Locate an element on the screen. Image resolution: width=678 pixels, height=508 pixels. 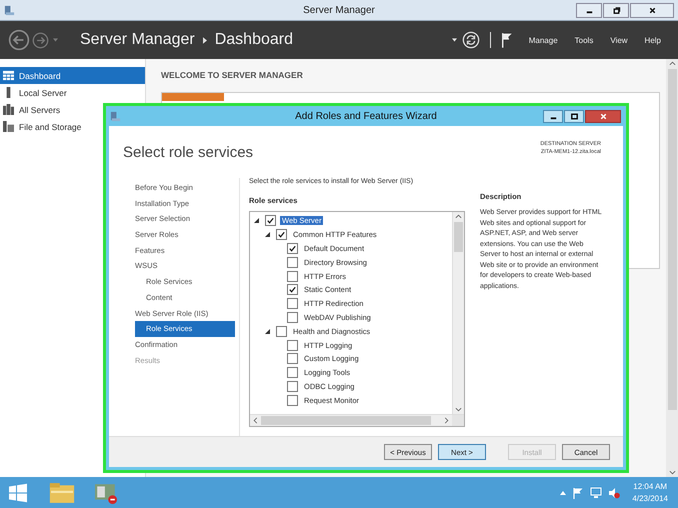
speaker-icon is located at coordinates (614, 492).